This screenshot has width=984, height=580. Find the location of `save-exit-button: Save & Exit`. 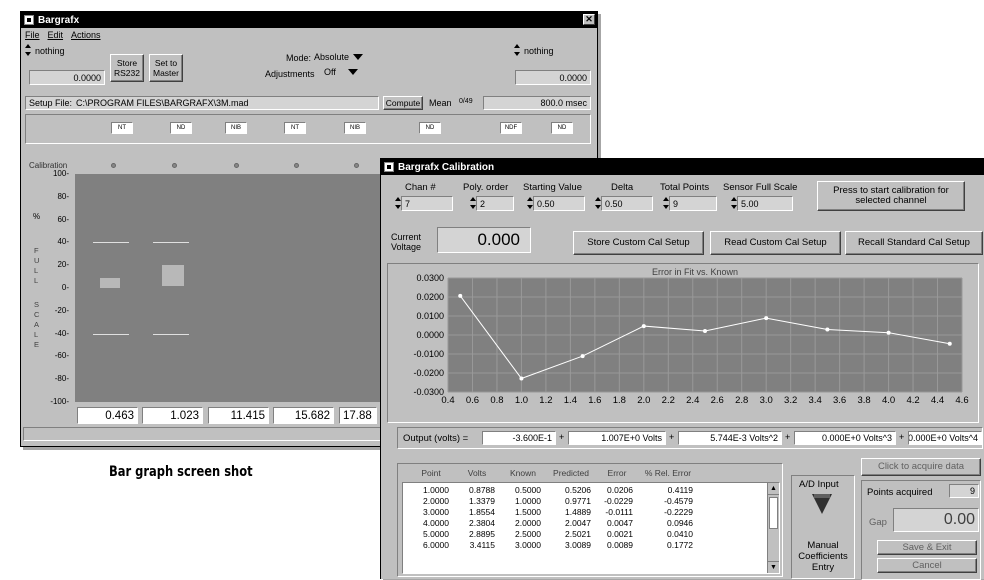

save-exit-button: Save & Exit is located at coordinates (927, 547).